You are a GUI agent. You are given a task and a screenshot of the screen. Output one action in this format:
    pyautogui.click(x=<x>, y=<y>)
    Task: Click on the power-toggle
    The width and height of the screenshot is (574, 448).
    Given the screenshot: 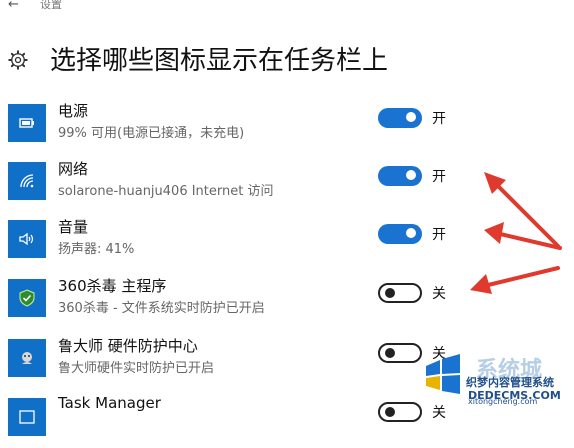 What is the action you would take?
    pyautogui.click(x=400, y=118)
    